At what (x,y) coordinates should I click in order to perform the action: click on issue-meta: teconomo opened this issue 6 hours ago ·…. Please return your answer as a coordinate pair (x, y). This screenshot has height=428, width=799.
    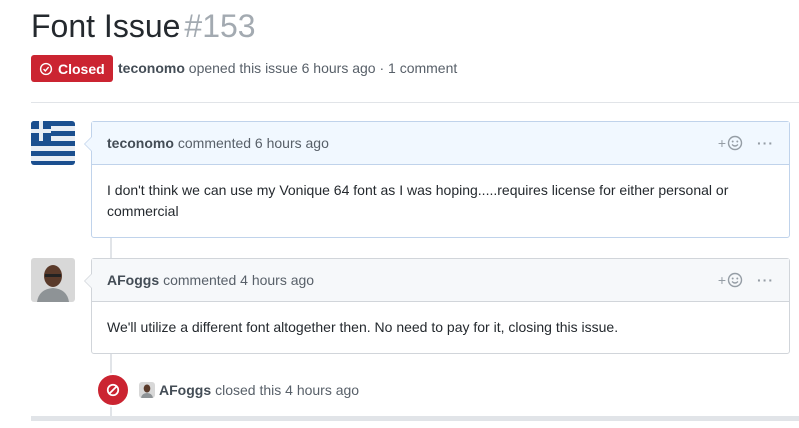
    Looking at the image, I should click on (287, 68).